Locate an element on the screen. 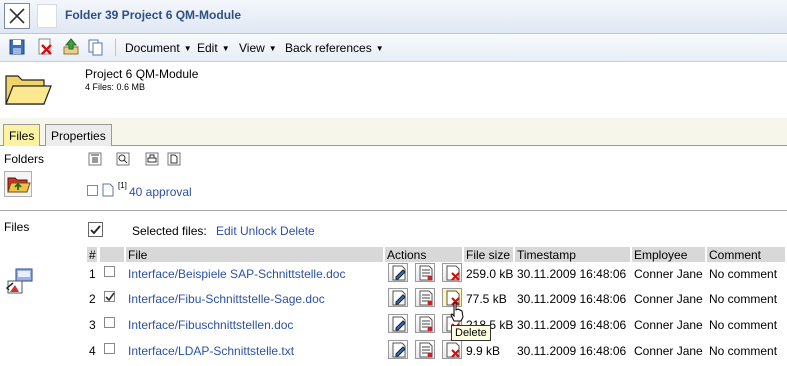 The image size is (787, 366). document-icon is located at coordinates (108, 190).